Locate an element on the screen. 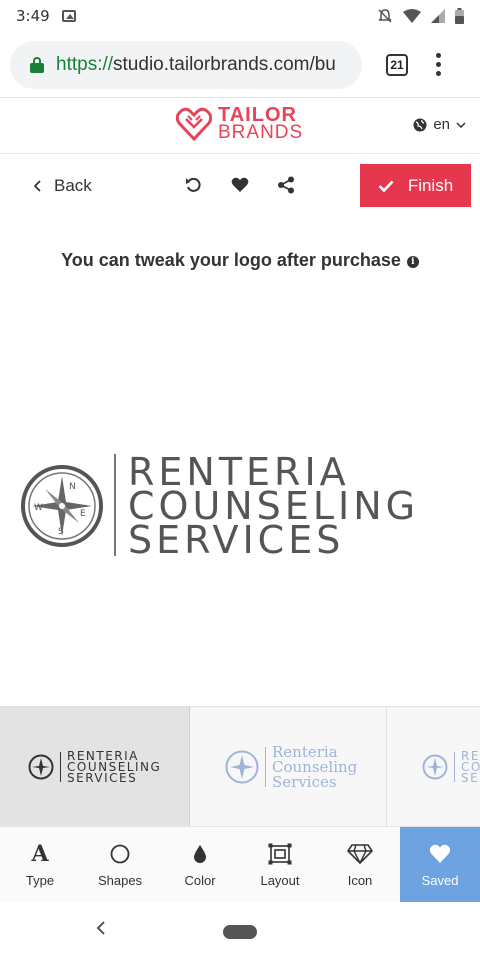 The height and width of the screenshot is (960, 480). editor-tools-bar: A Type Shapes Color Layout Icon Saved is located at coordinates (240, 864).